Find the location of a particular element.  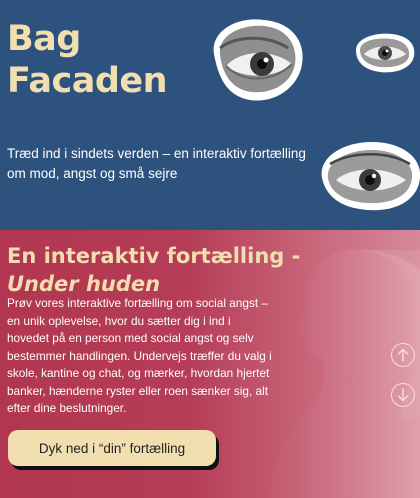

site-title: Bag Facaden is located at coordinates (87, 60).